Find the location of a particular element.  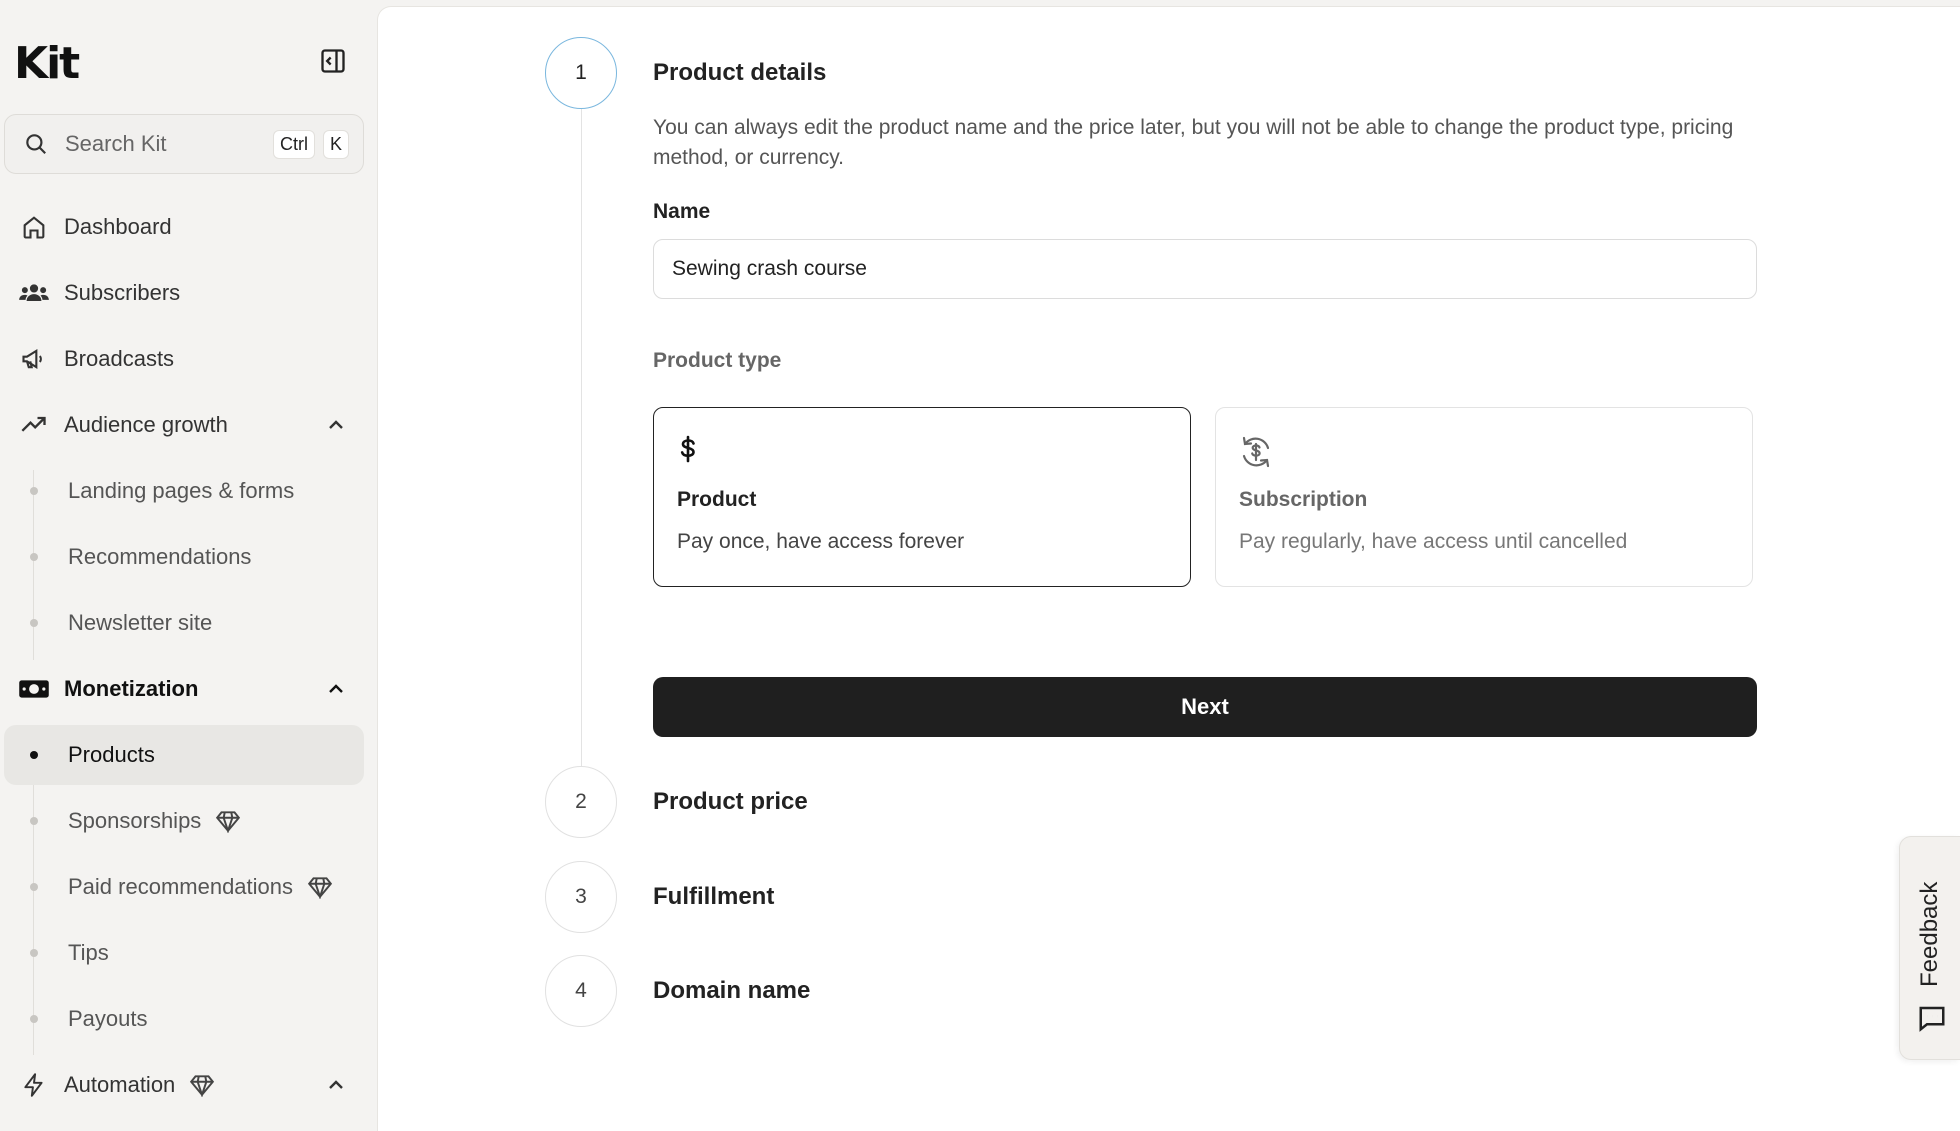

feedback-tab: Feedback is located at coordinates (1929, 948).